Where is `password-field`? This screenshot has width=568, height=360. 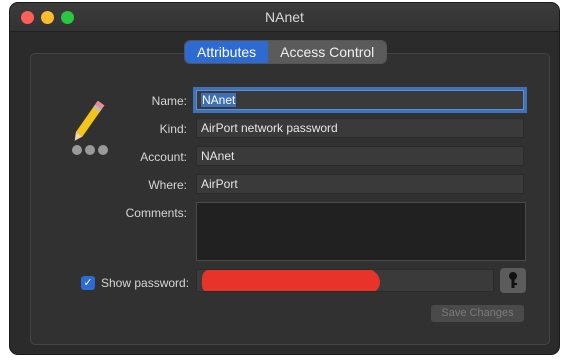 password-field is located at coordinates (345, 280).